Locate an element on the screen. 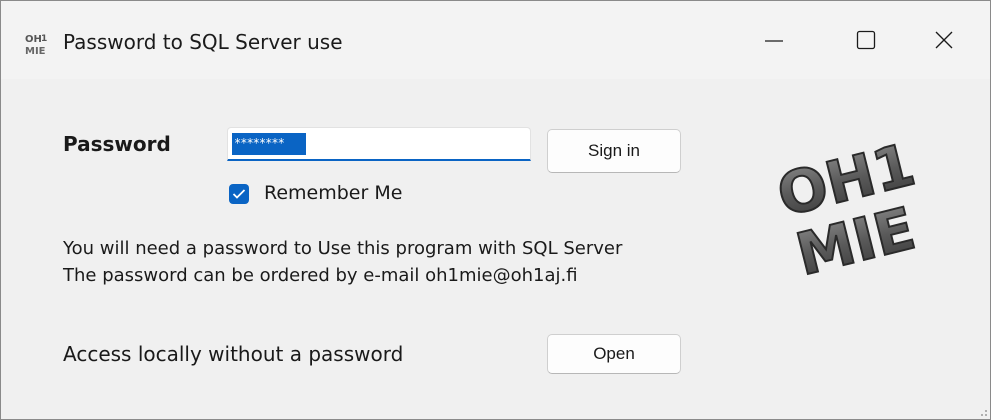 Image resolution: width=991 pixels, height=420 pixels. svg-text: OH is located at coordinates (33, 39).